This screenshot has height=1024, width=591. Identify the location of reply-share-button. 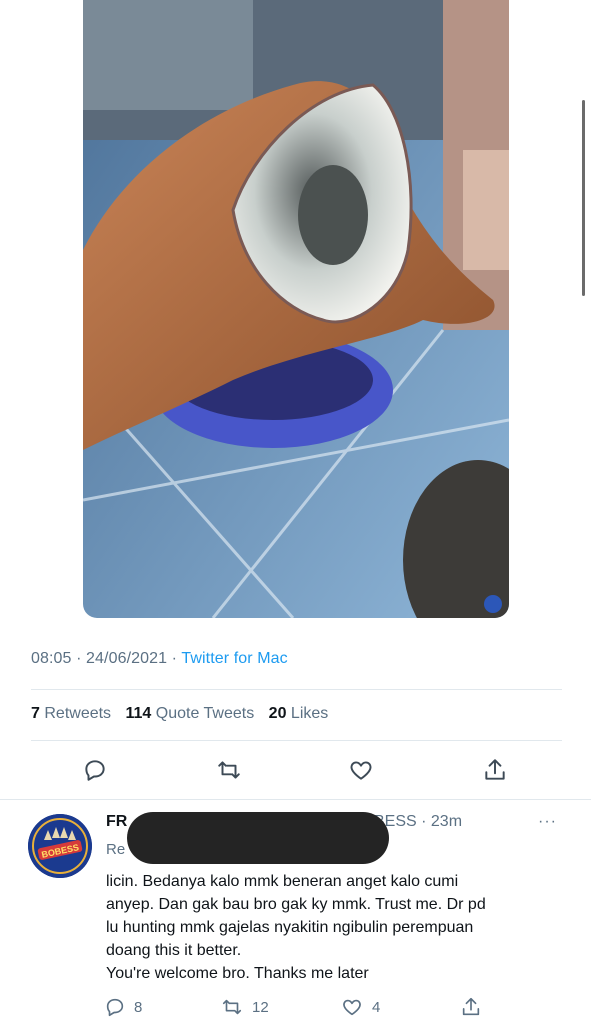
(471, 1007).